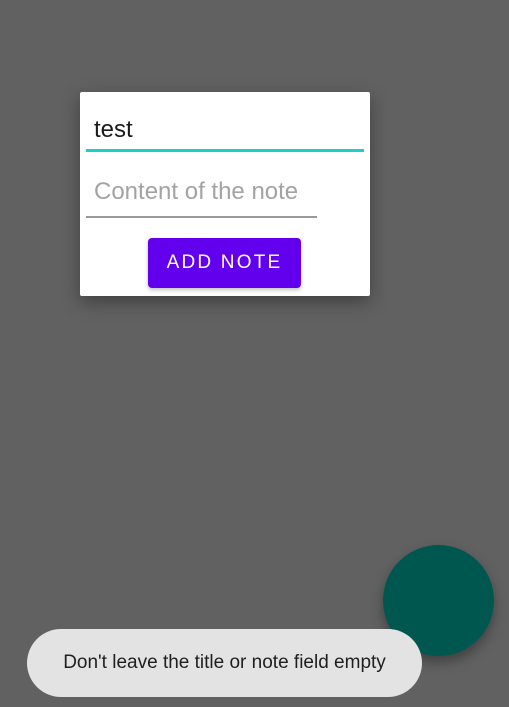 This screenshot has width=509, height=707. What do you see at coordinates (225, 133) in the screenshot?
I see `note-title-input: test` at bounding box center [225, 133].